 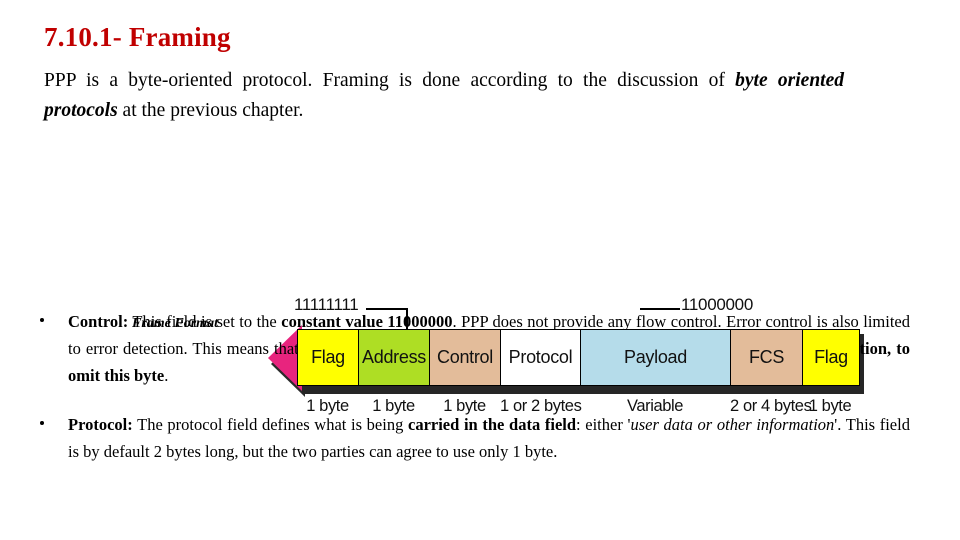 What do you see at coordinates (98, 321) in the screenshot?
I see `bullet-term-control: Control:` at bounding box center [98, 321].